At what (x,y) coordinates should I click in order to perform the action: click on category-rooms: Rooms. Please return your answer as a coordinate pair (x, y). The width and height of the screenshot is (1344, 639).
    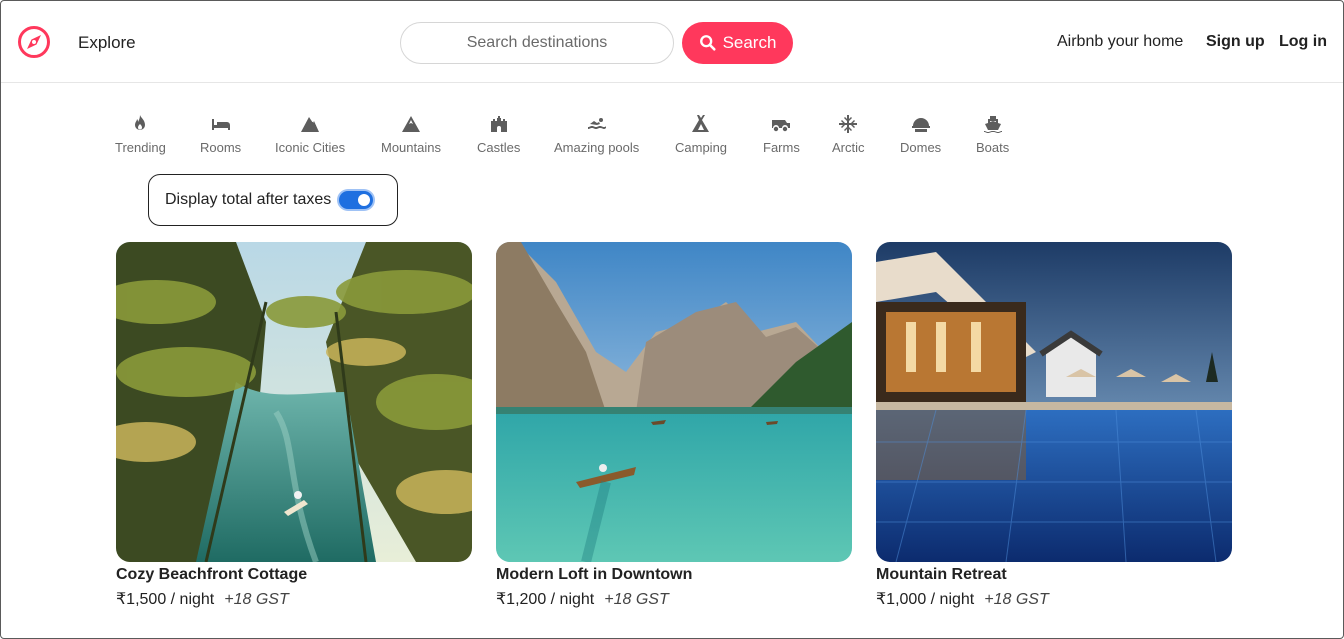
    Looking at the image, I should click on (220, 134).